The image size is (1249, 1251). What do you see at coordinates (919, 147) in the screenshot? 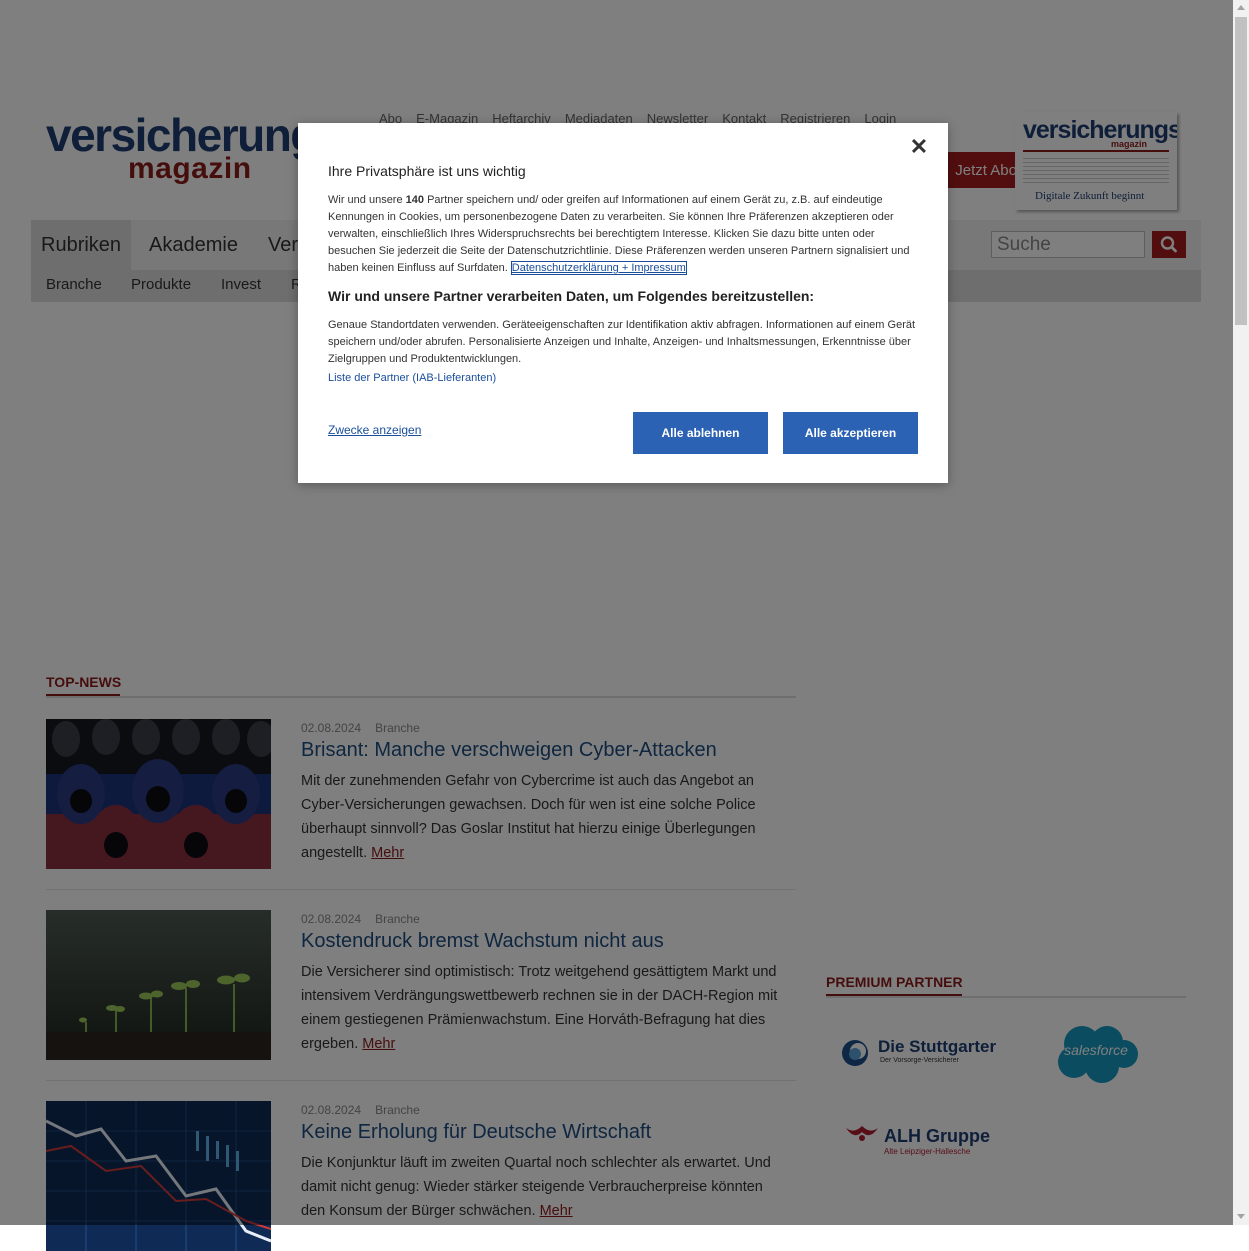
I see `close-icon: ✕` at bounding box center [919, 147].